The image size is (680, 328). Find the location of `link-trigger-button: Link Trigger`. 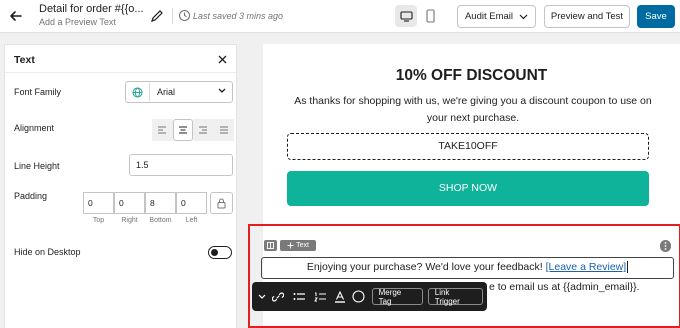

link-trigger-button: Link Trigger is located at coordinates (455, 297).